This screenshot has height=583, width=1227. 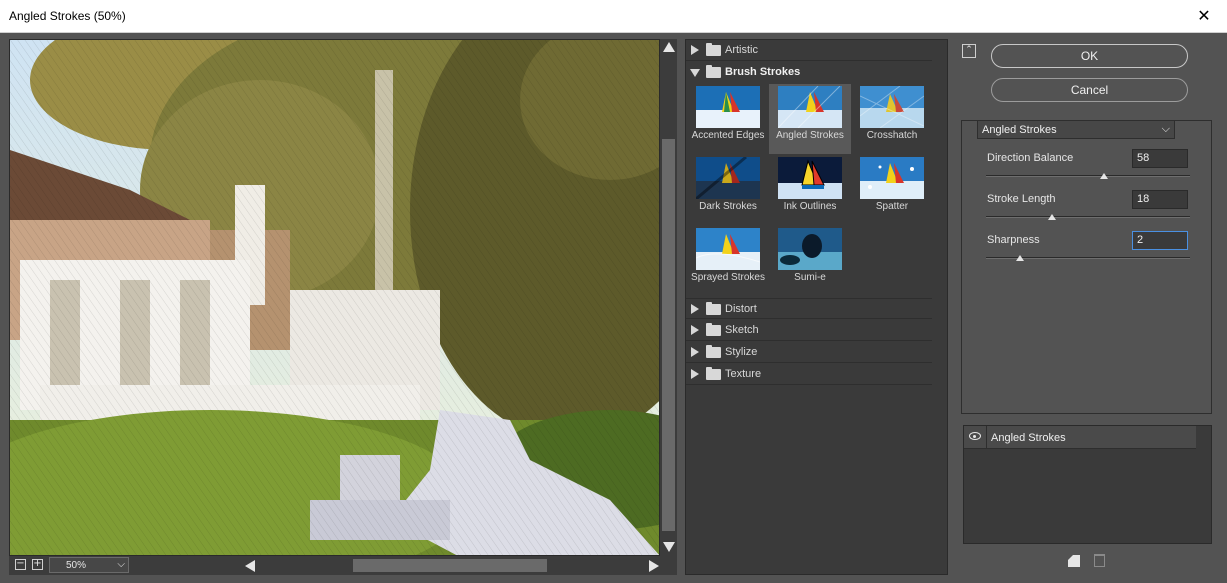 What do you see at coordinates (1074, 561) in the screenshot?
I see `new-layer-icon` at bounding box center [1074, 561].